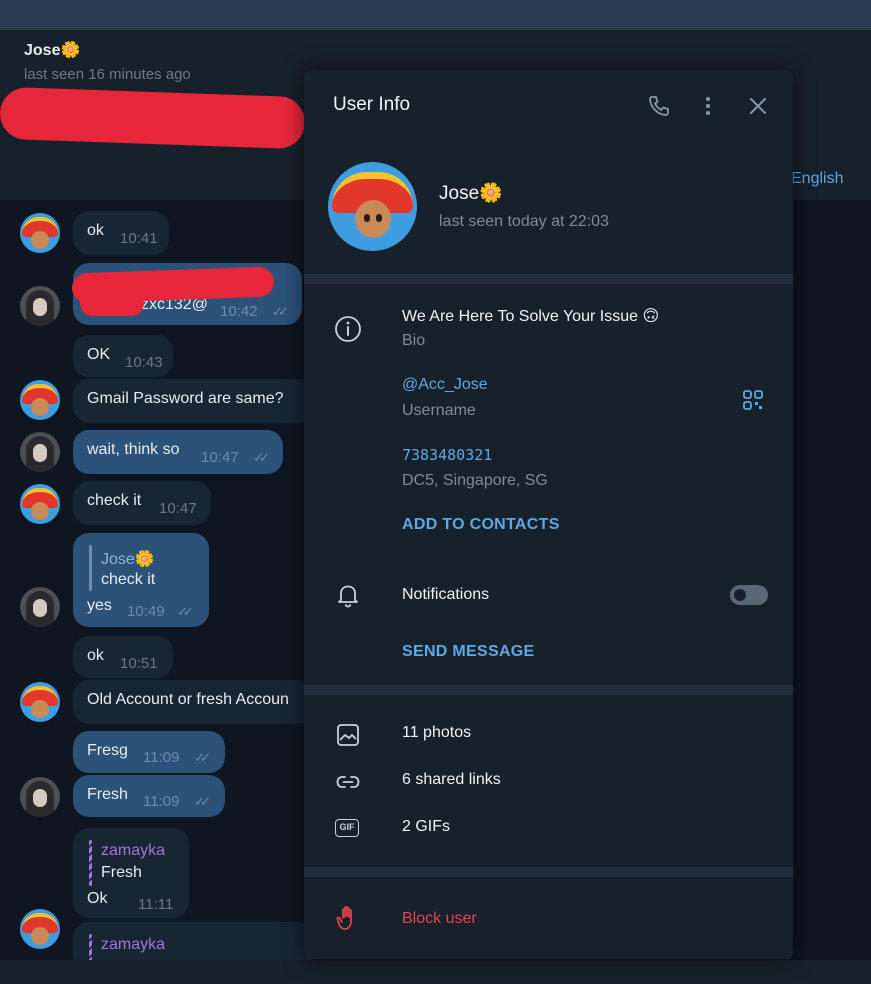 The image size is (871, 984). I want to click on username-link: @Acc_Jose, so click(445, 385).